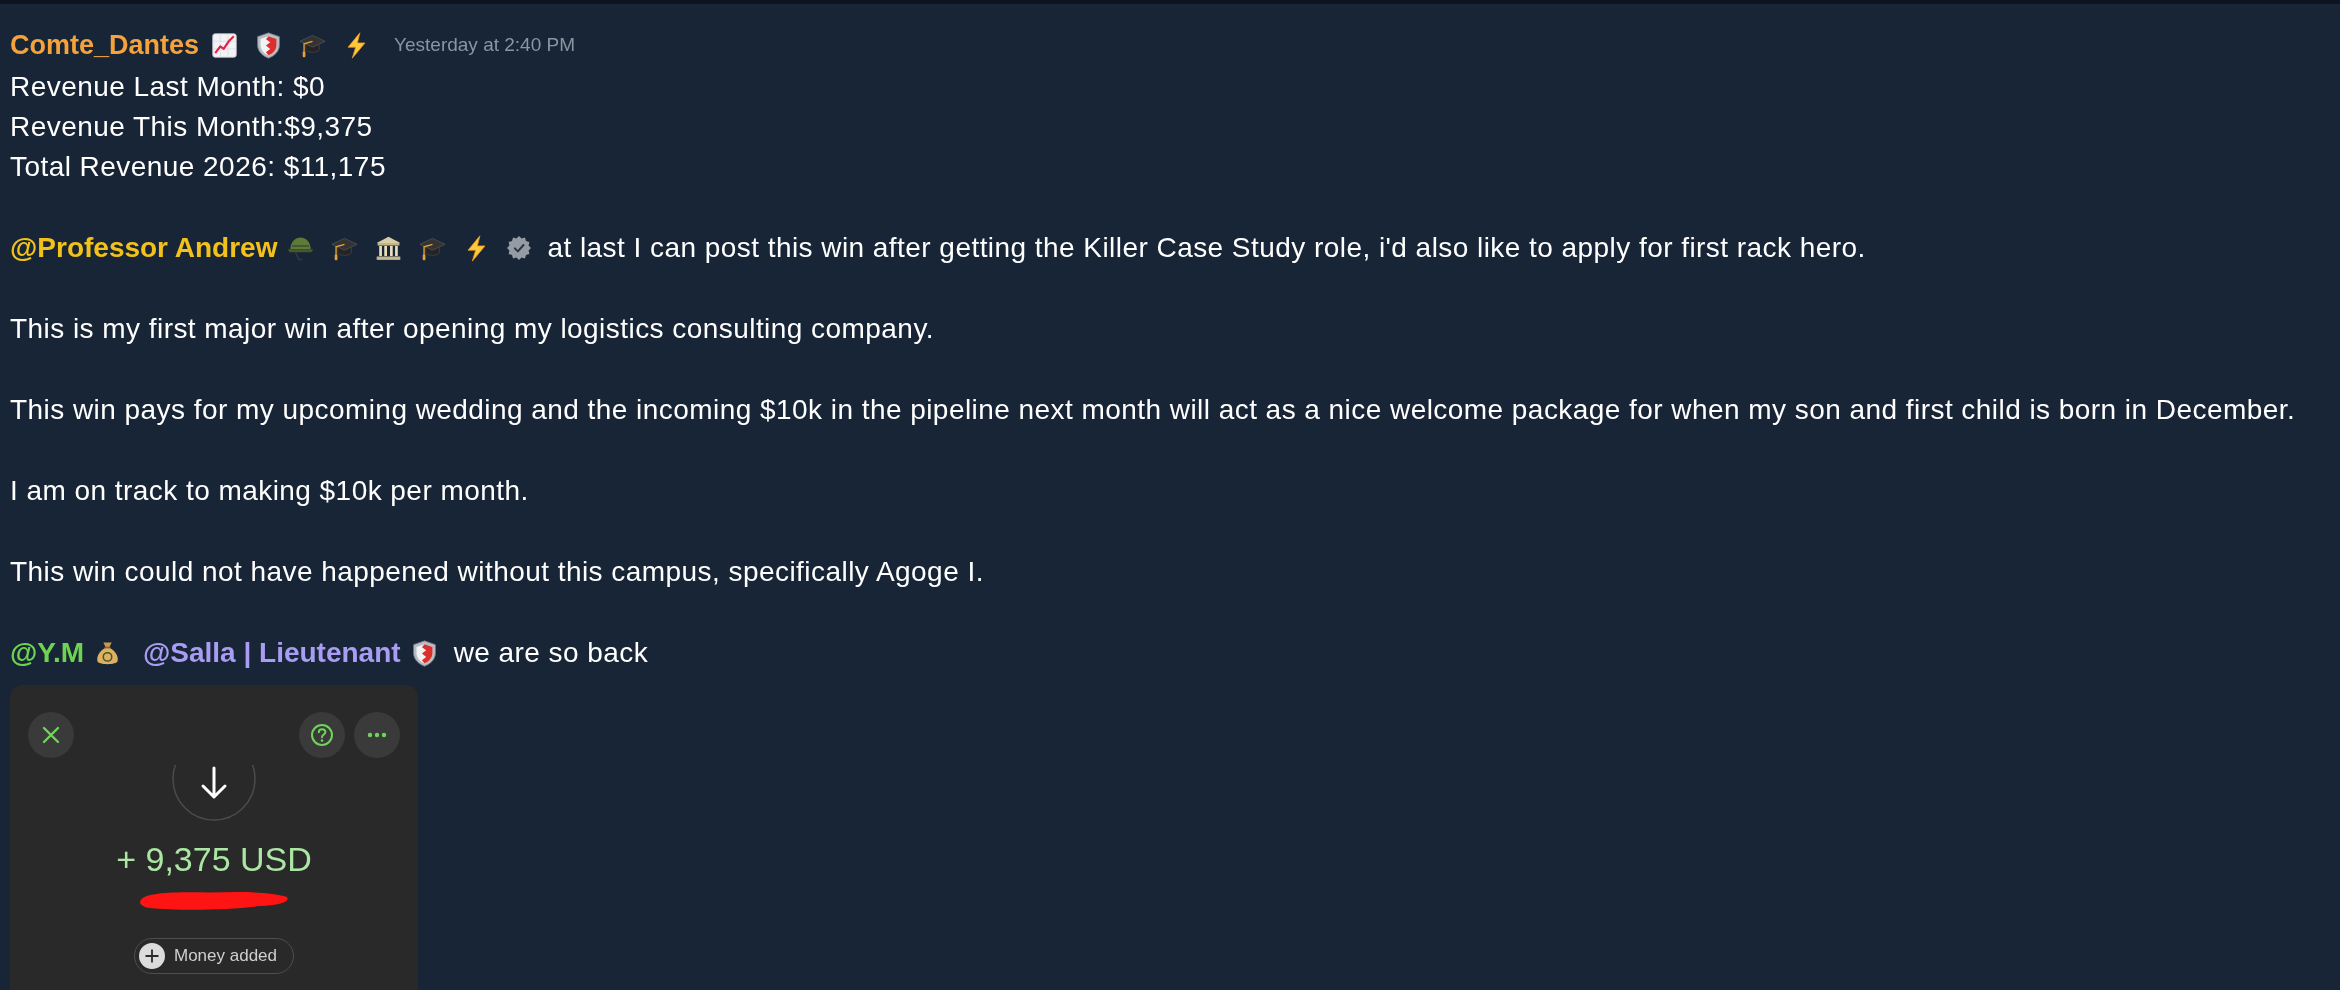  I want to click on mention-link: @Professor Andrew, so click(144, 248).